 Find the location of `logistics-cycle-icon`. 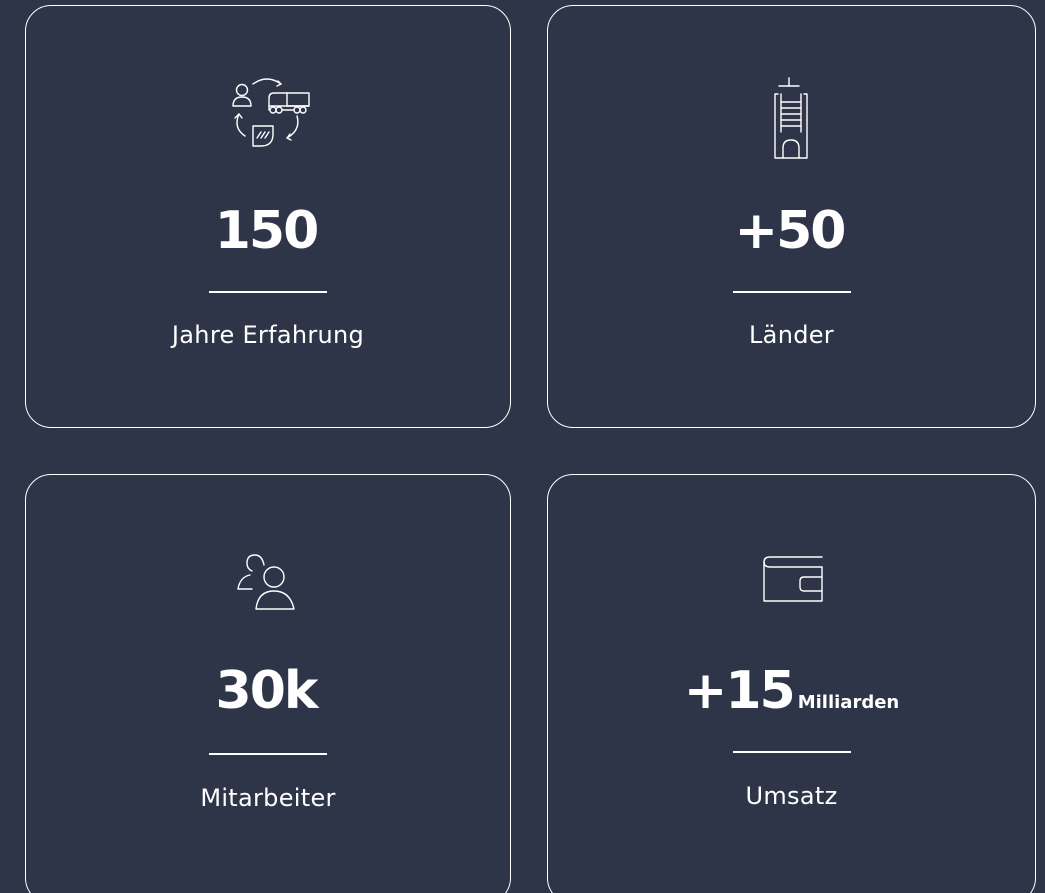

logistics-cycle-icon is located at coordinates (271, 112).